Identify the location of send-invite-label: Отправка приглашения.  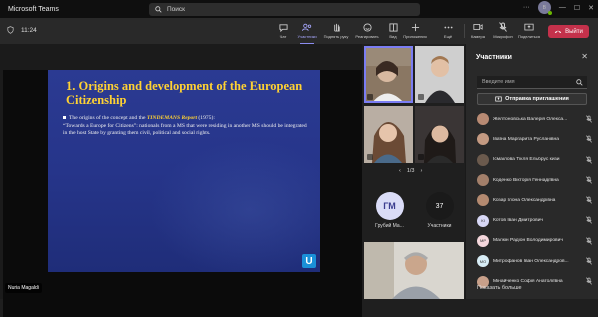
(537, 99).